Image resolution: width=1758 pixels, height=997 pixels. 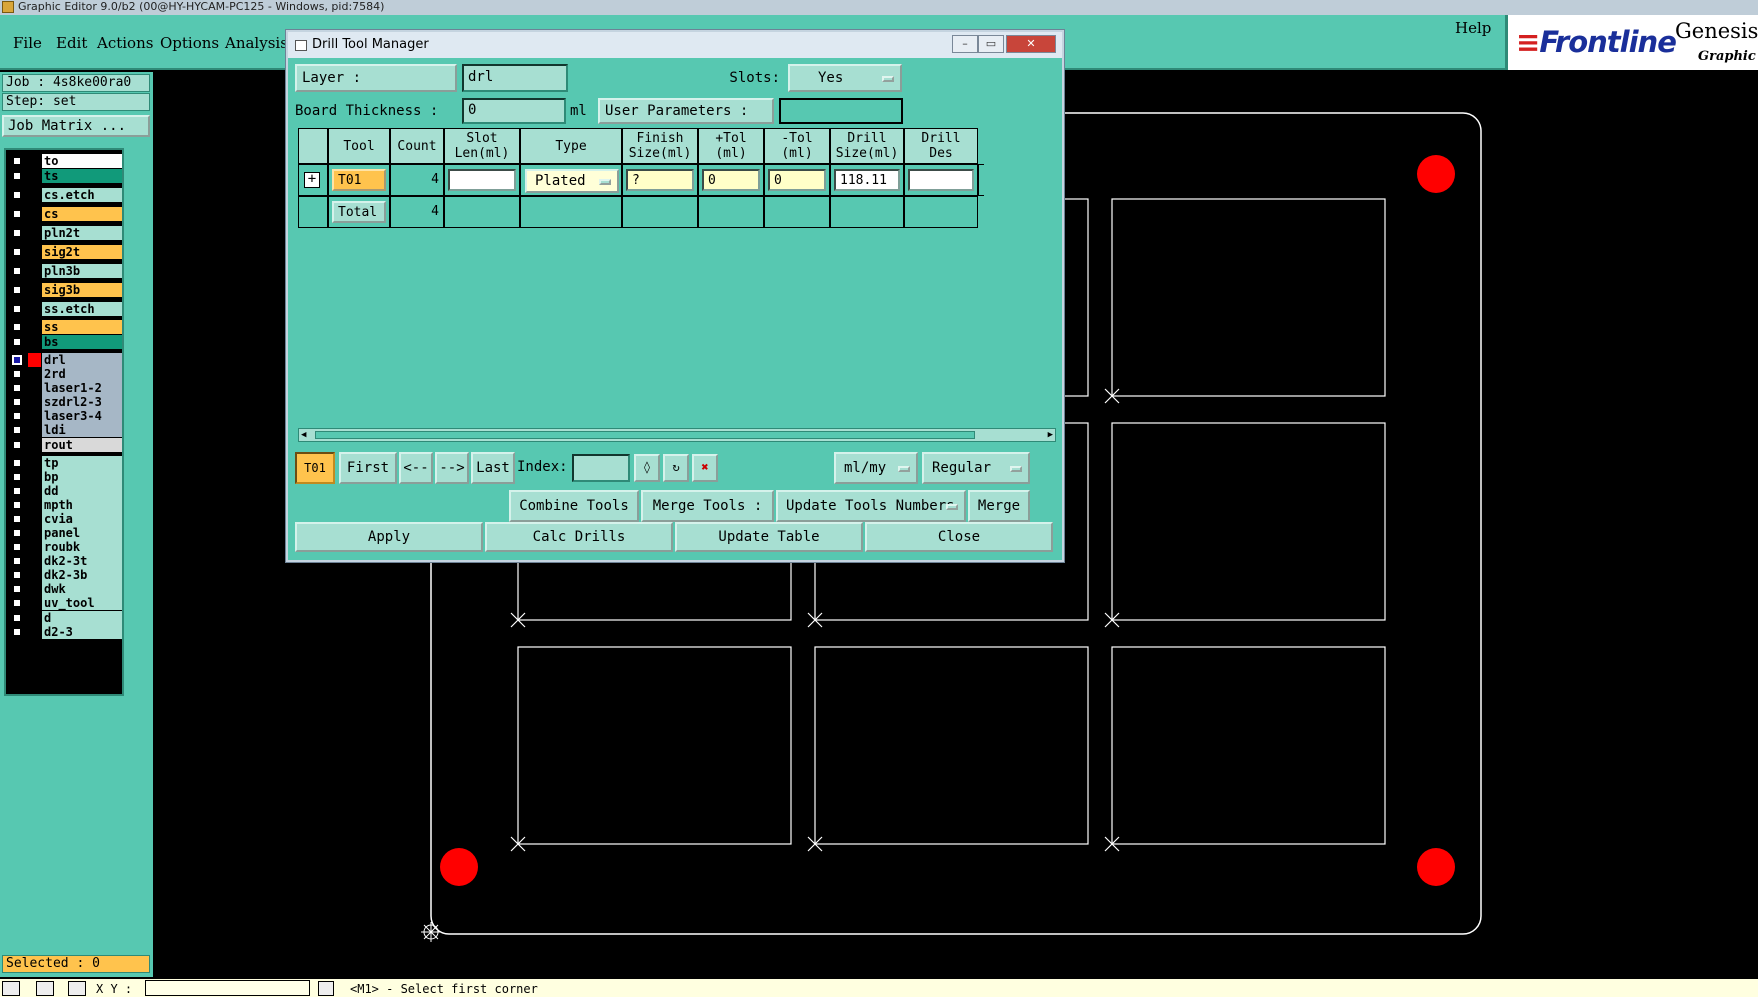 I want to click on layer-field: drl, so click(x=515, y=78).